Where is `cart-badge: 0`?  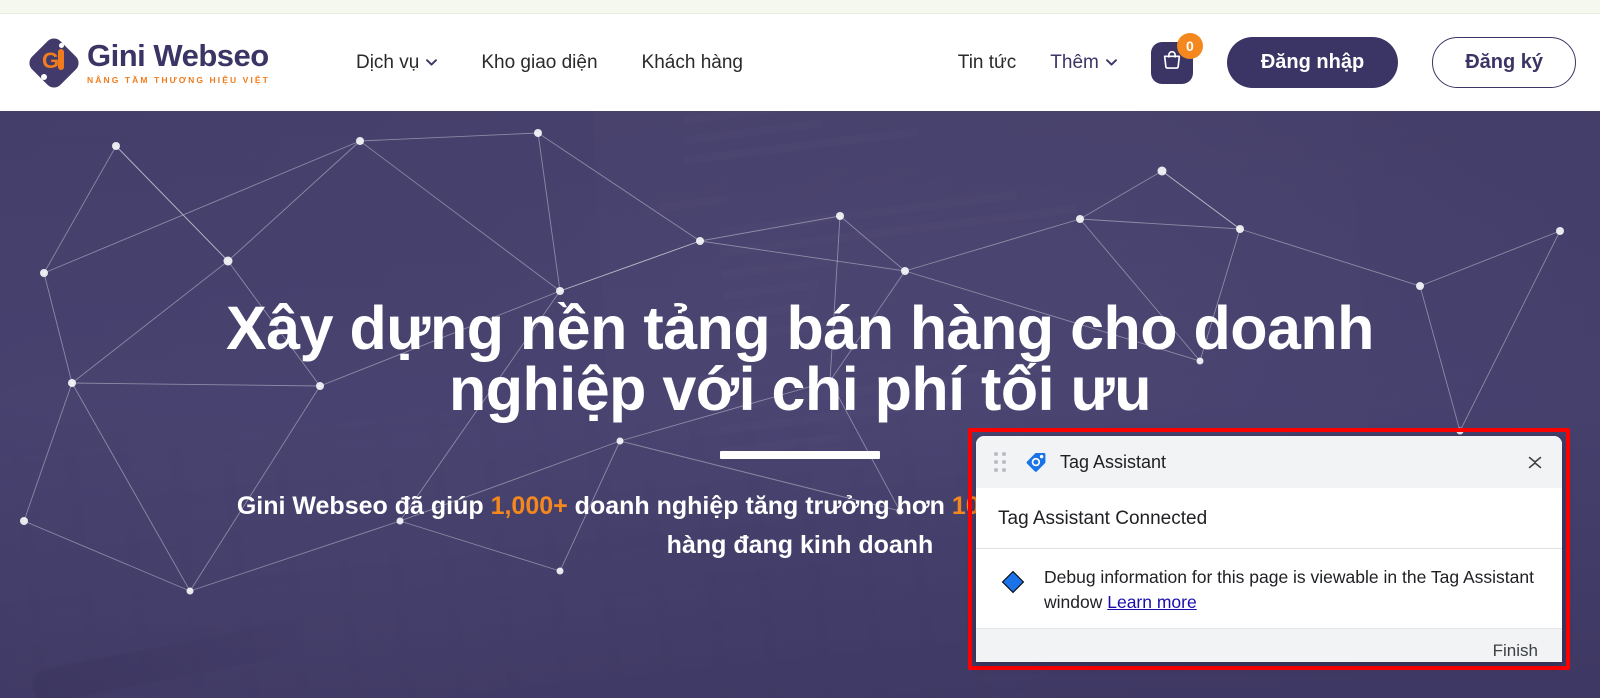 cart-badge: 0 is located at coordinates (1189, 45).